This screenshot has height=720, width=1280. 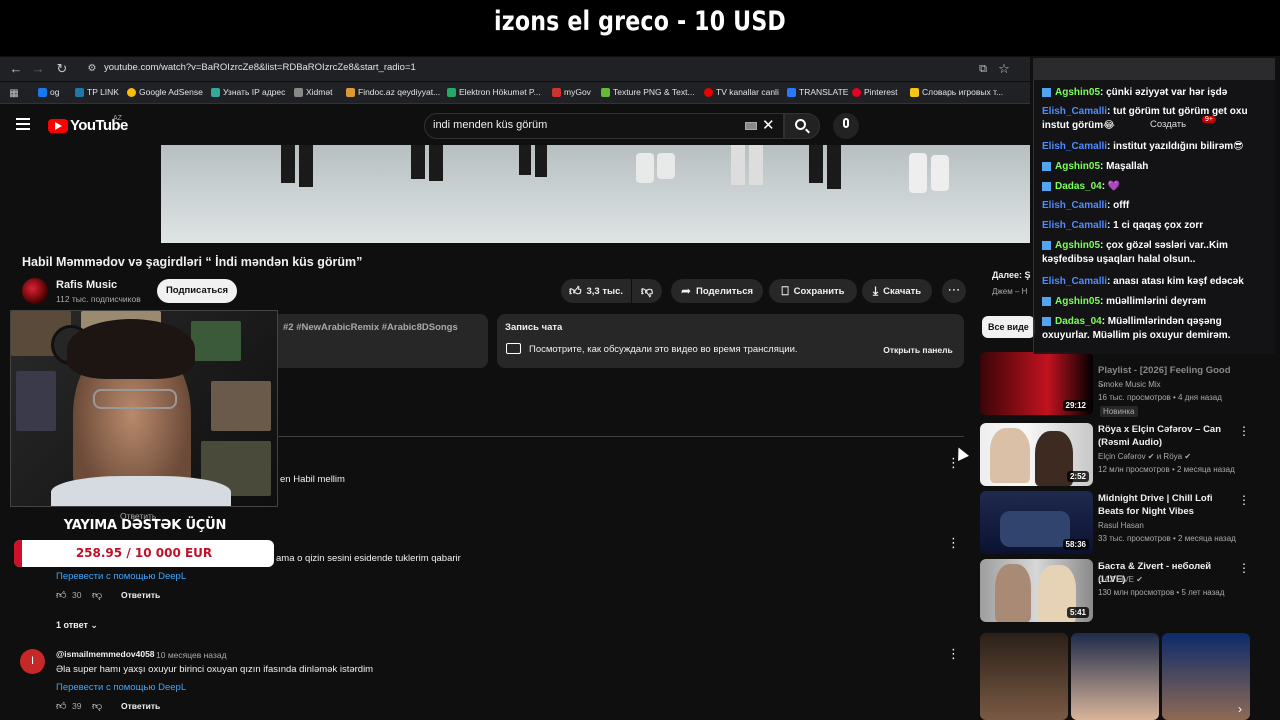 What do you see at coordinates (647, 291) in the screenshot?
I see `dislike-button: 👎︎` at bounding box center [647, 291].